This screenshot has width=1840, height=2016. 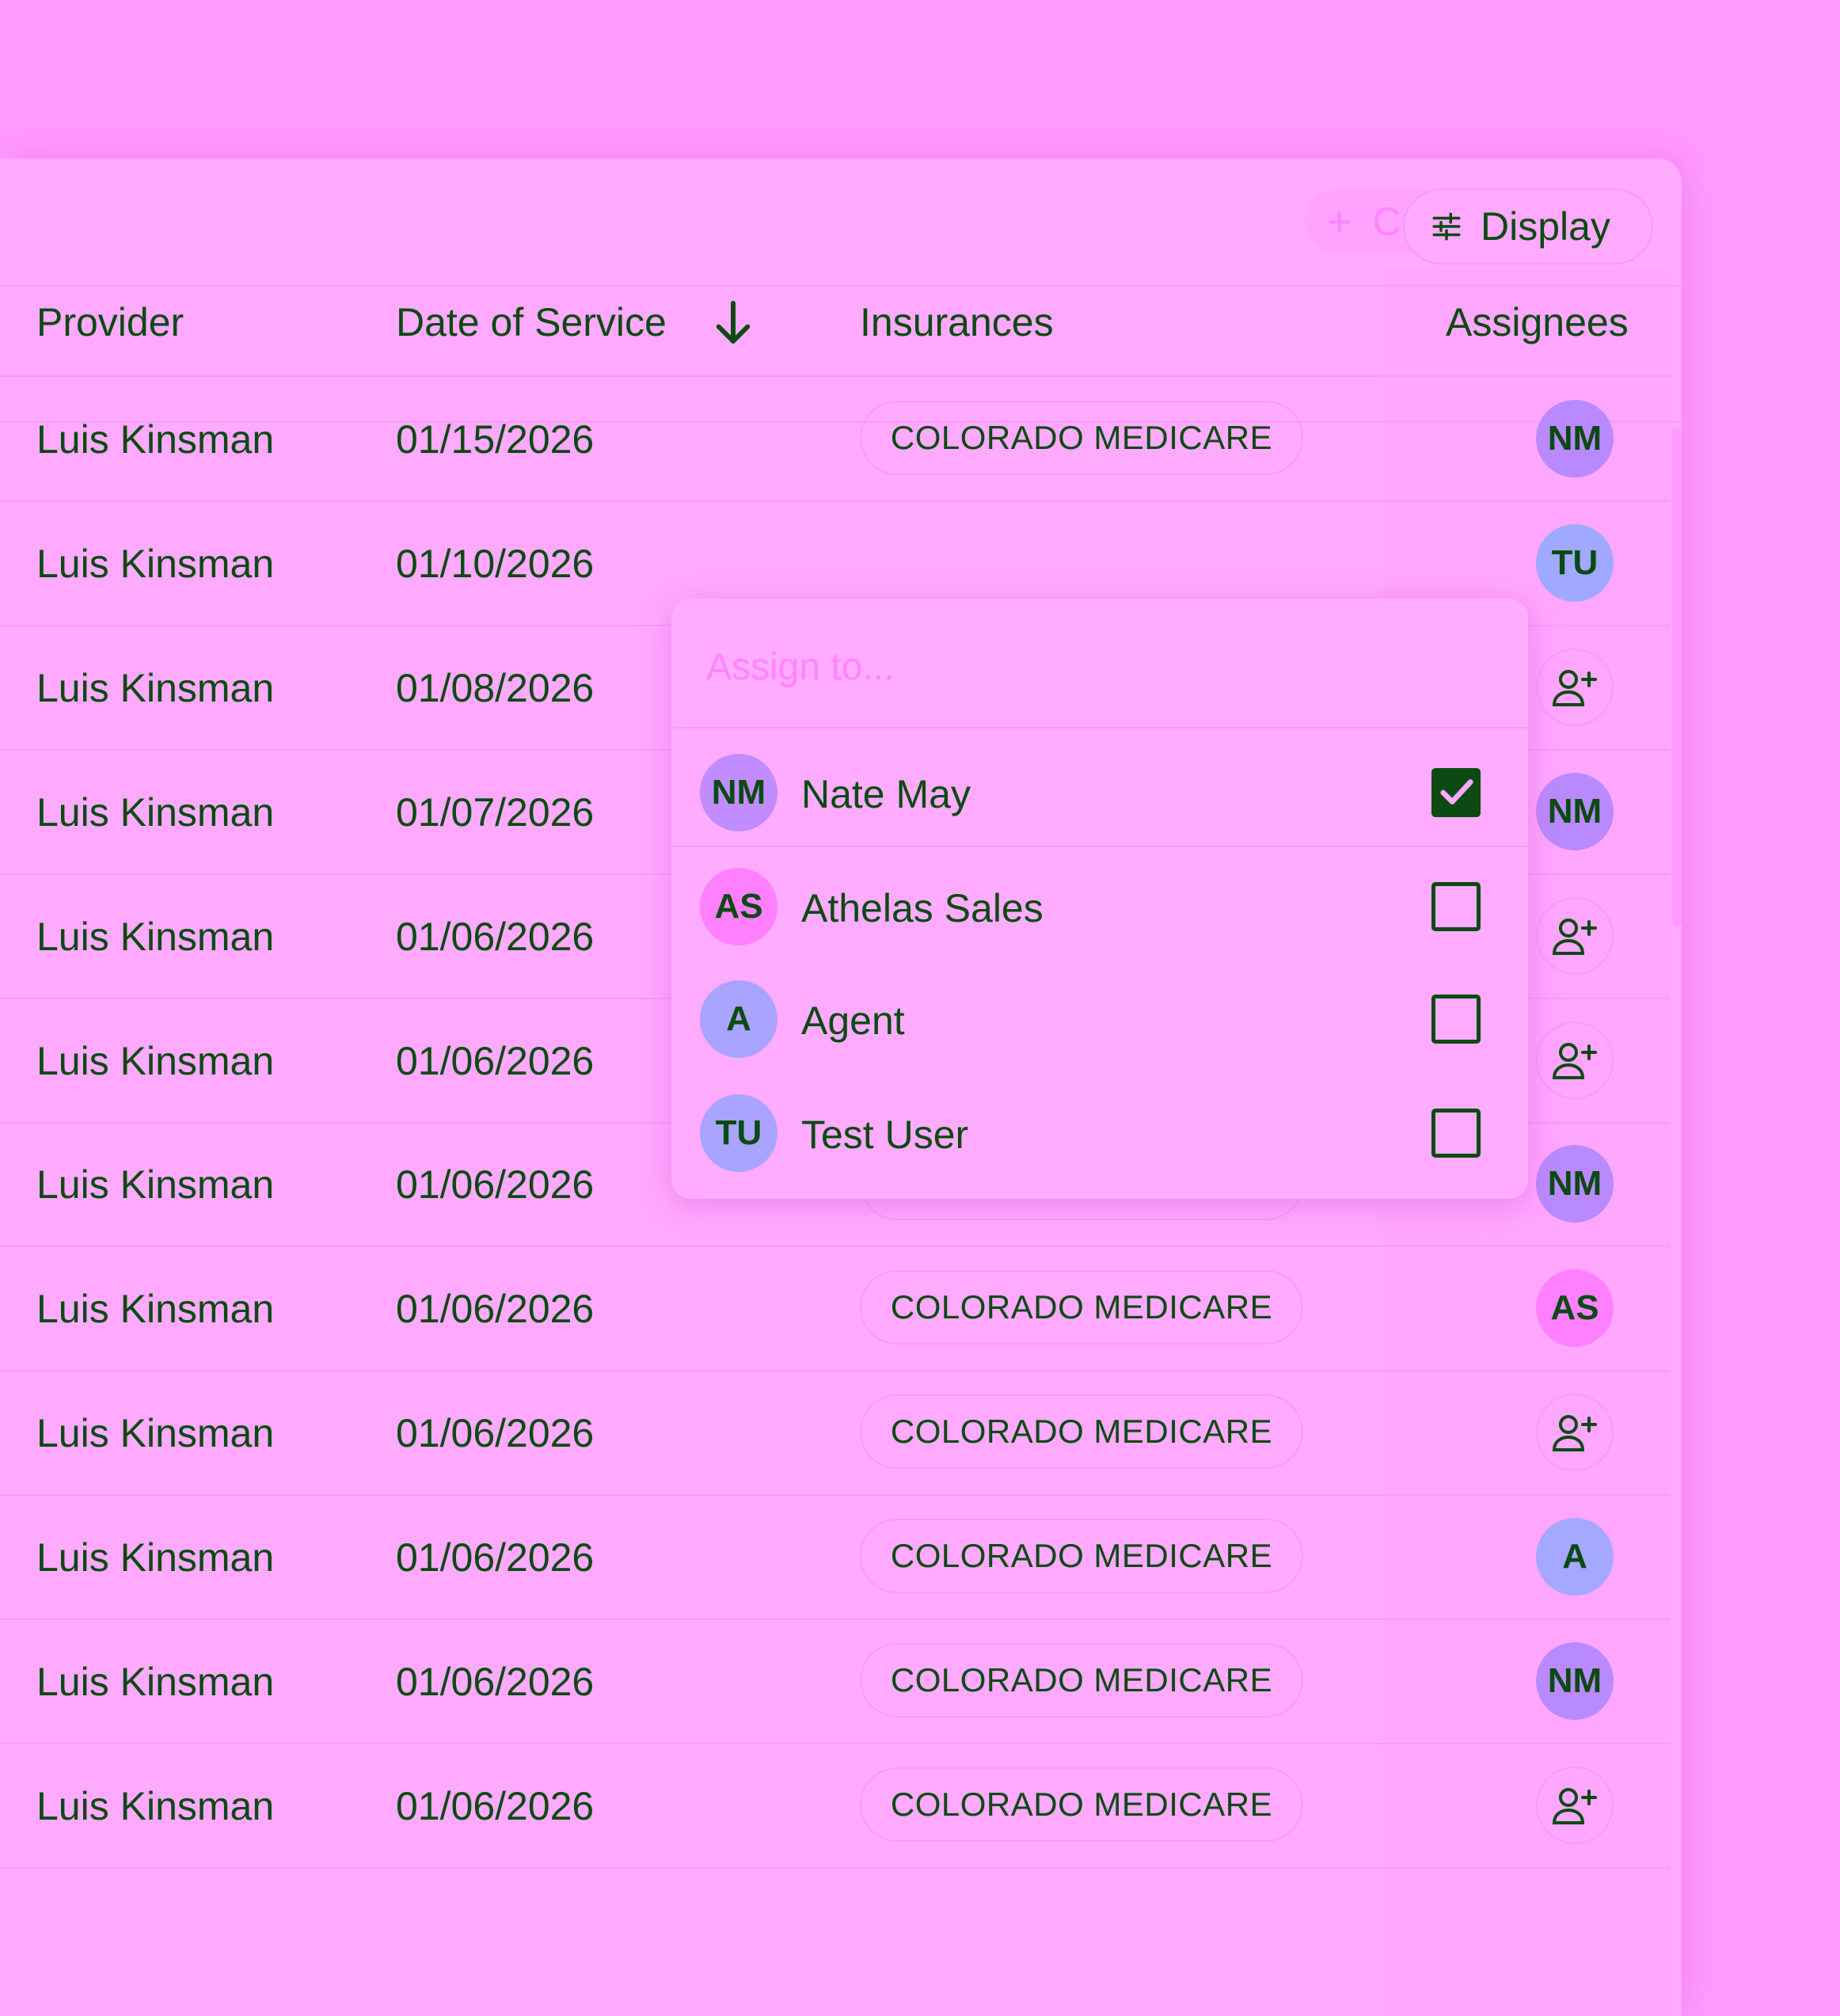 I want to click on date-of-service-cell: 01/08/2026, so click(x=495, y=688).